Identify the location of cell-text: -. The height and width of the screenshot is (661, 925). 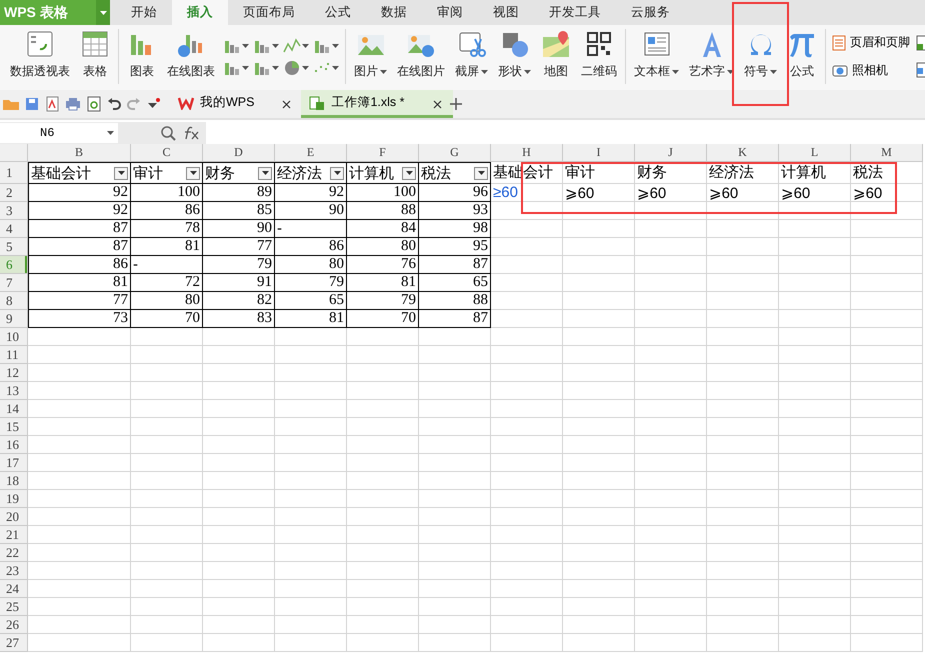
(135, 264).